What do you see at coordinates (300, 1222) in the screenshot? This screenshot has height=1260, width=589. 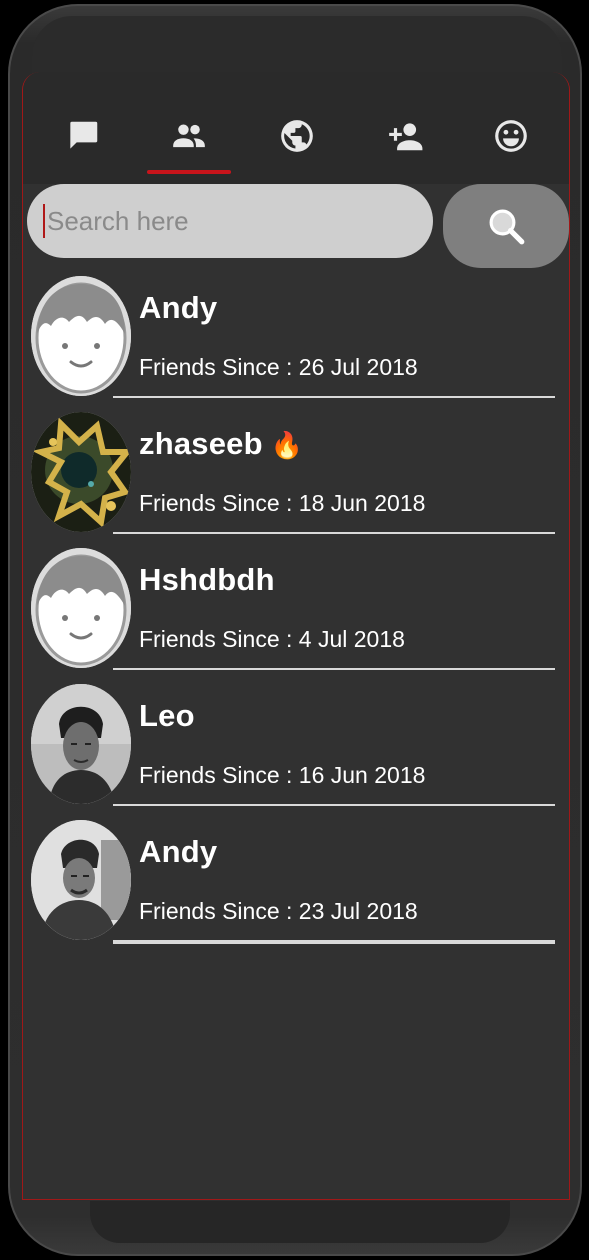 I see `phone-bottom-bezel` at bounding box center [300, 1222].